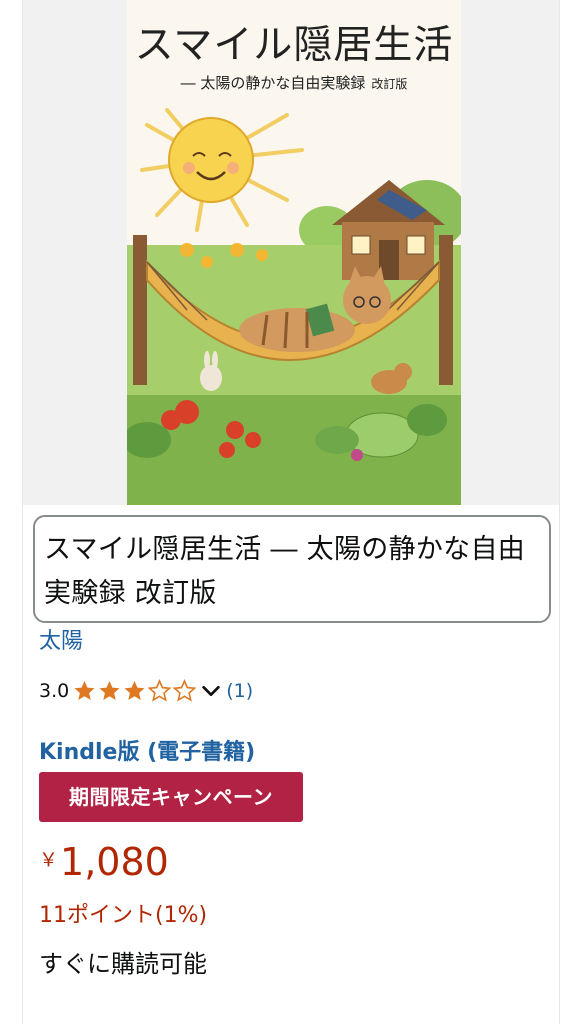 This screenshot has height=1024, width=578. I want to click on price: ￥ 1,080, so click(104, 862).